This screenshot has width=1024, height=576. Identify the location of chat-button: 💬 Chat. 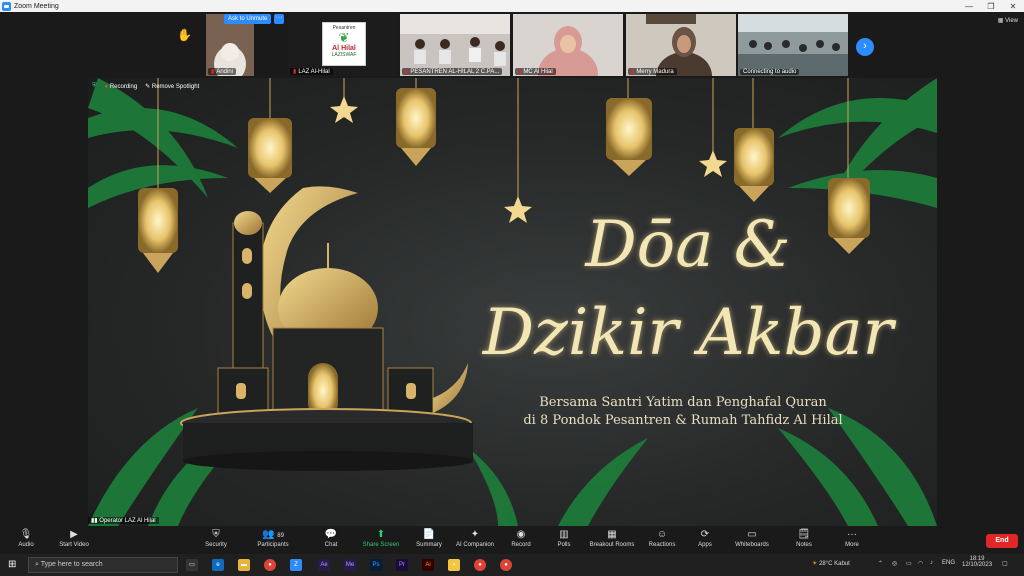
(331, 538).